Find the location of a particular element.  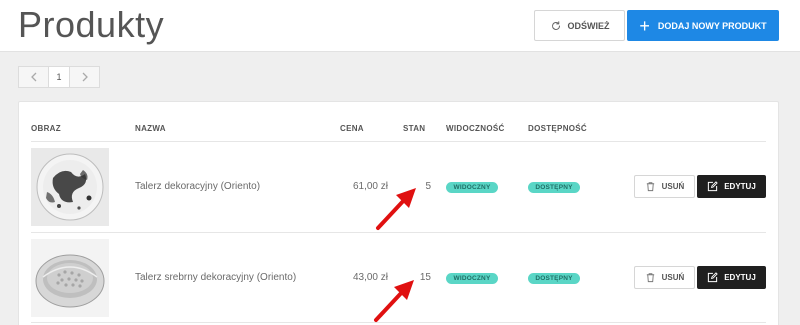

refresh-button: ODŚWIEŻ is located at coordinates (579, 25).